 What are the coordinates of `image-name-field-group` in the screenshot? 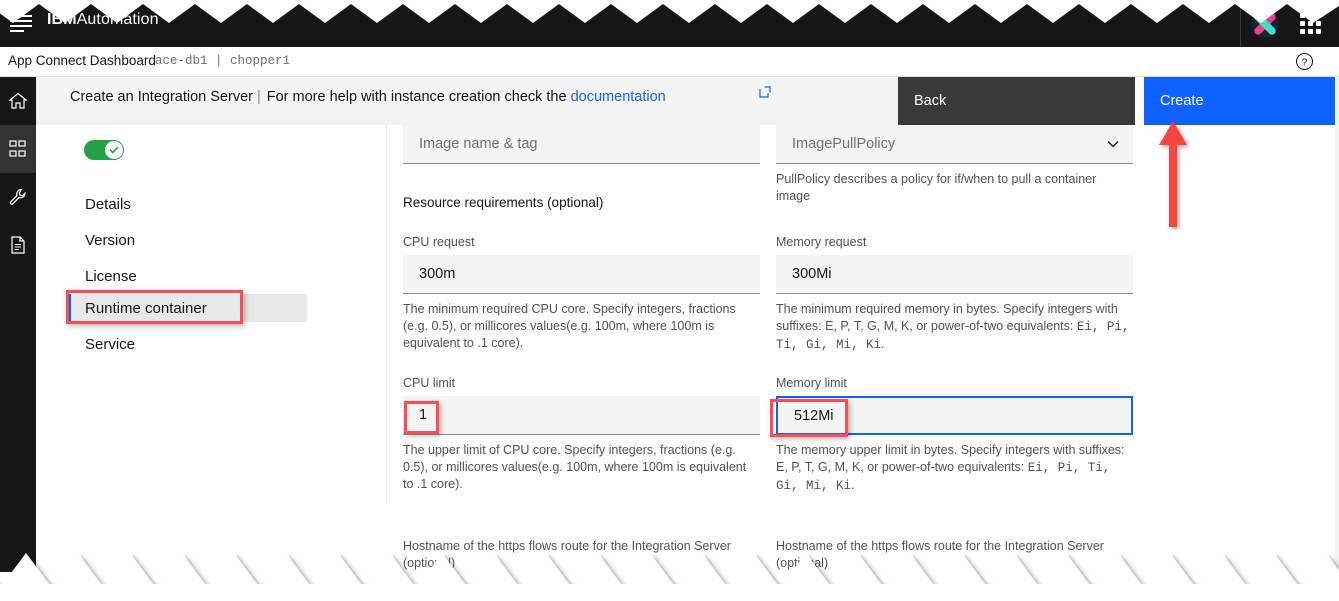 It's located at (581, 144).